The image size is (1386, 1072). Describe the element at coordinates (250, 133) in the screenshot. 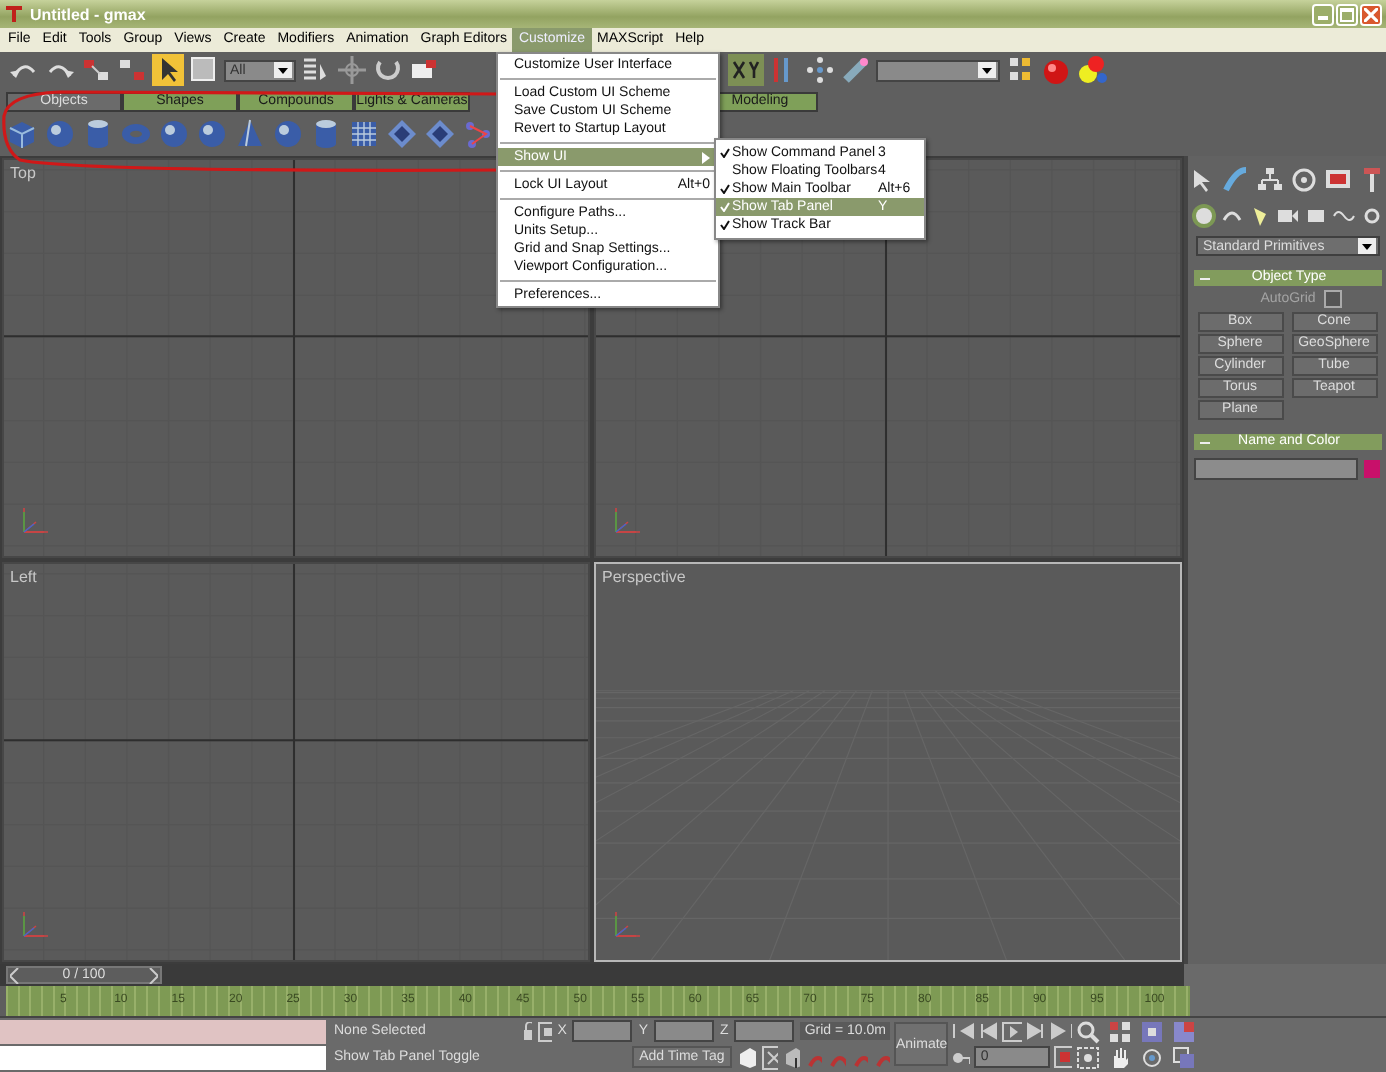

I see `cone-icon` at that location.